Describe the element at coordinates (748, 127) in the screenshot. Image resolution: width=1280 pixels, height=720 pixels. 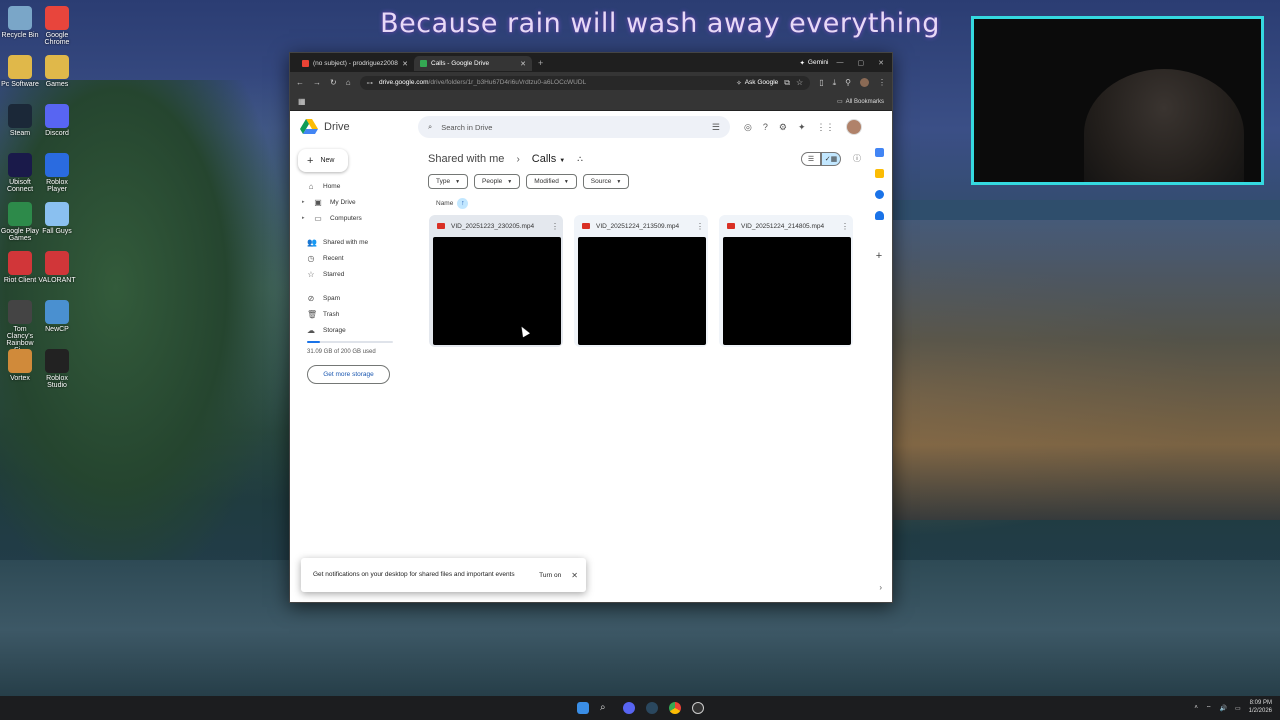
I see `offline-status-icon: ◎` at that location.